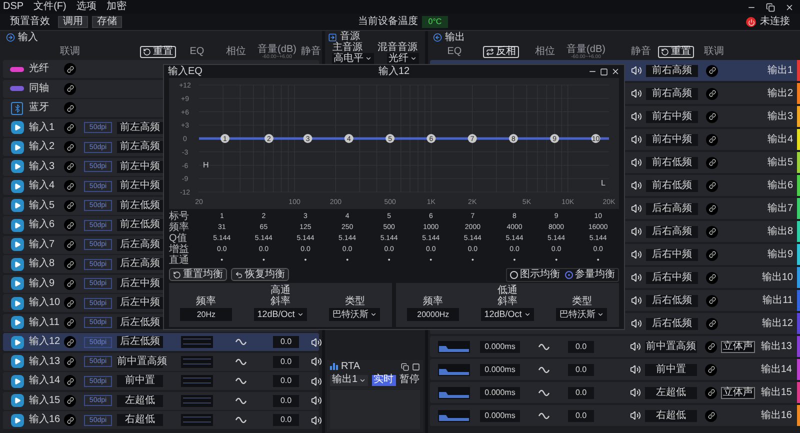 Image resolution: width=800 pixels, height=433 pixels. Describe the element at coordinates (776, 347) in the screenshot. I see `channel-name: 输出13` at that location.